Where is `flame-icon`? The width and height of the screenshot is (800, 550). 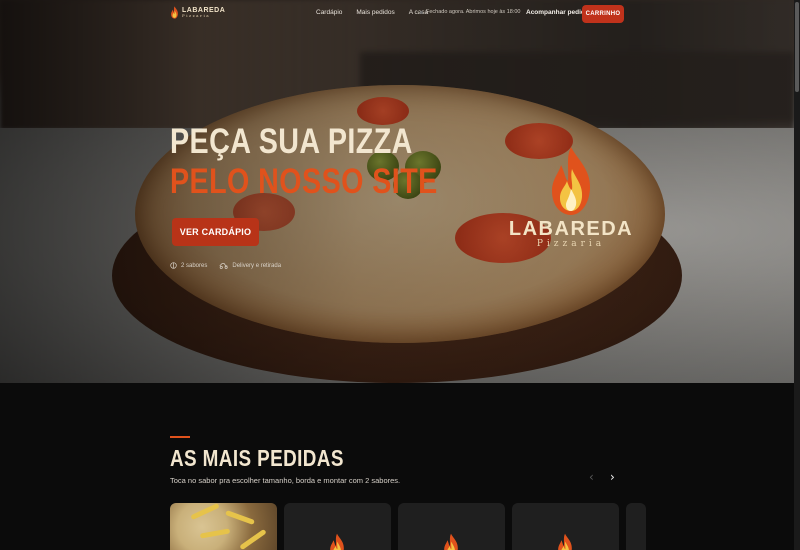 flame-icon is located at coordinates (174, 12).